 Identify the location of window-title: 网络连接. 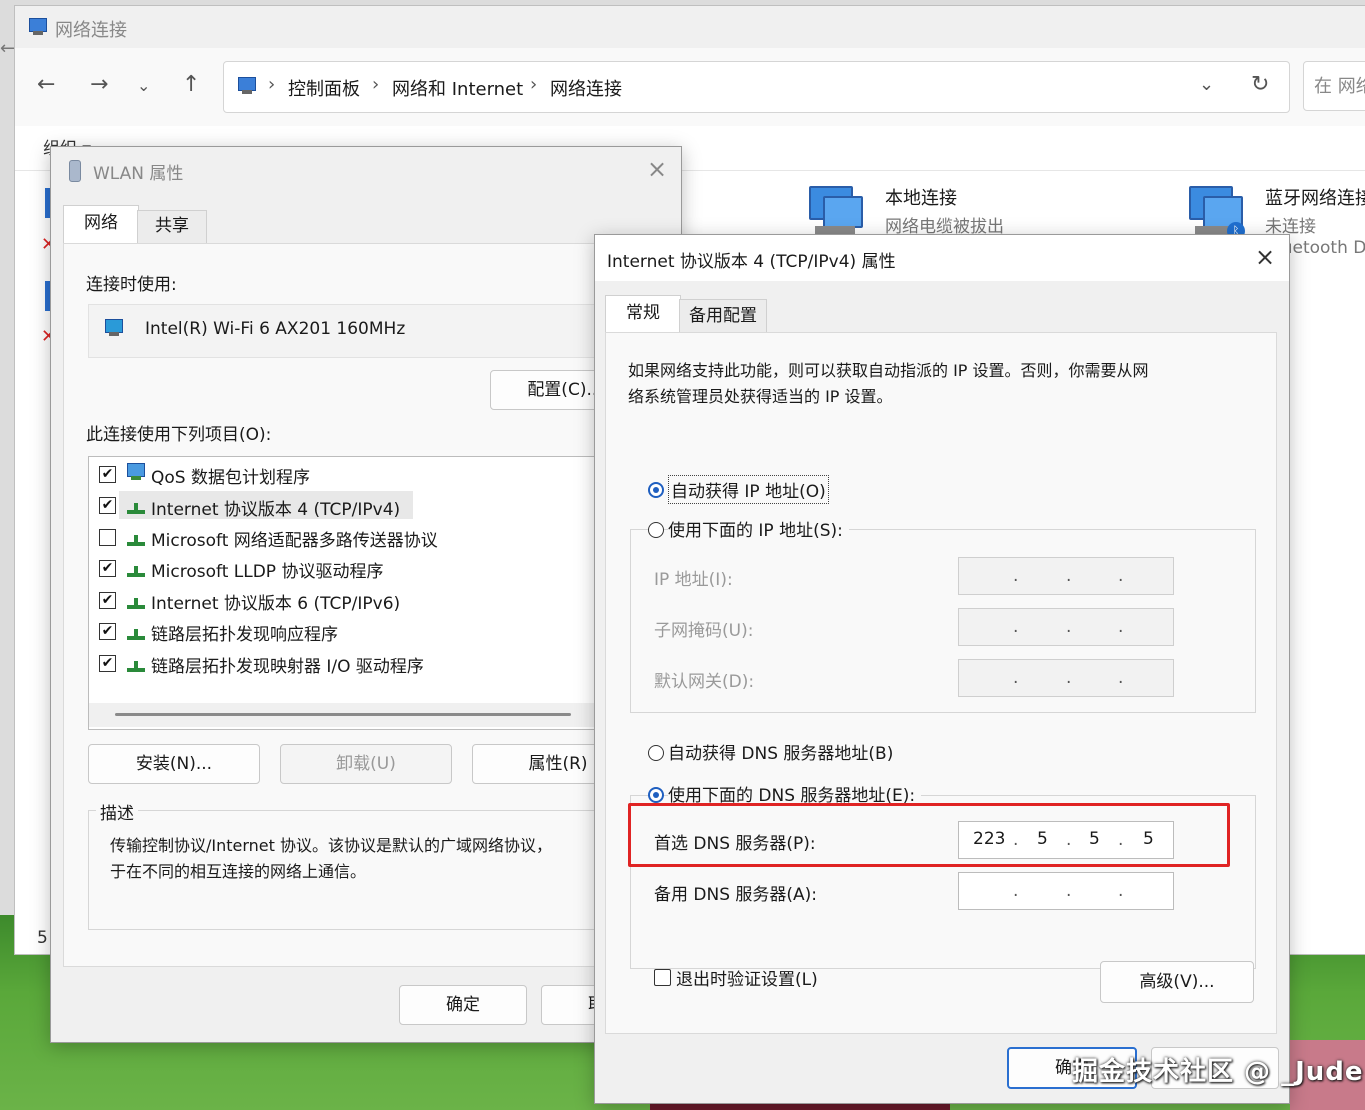
(91, 30).